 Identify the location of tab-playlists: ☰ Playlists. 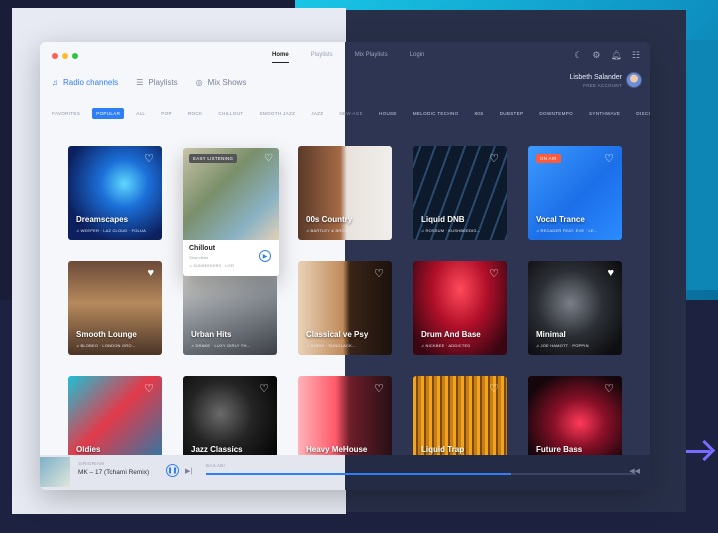
(157, 82).